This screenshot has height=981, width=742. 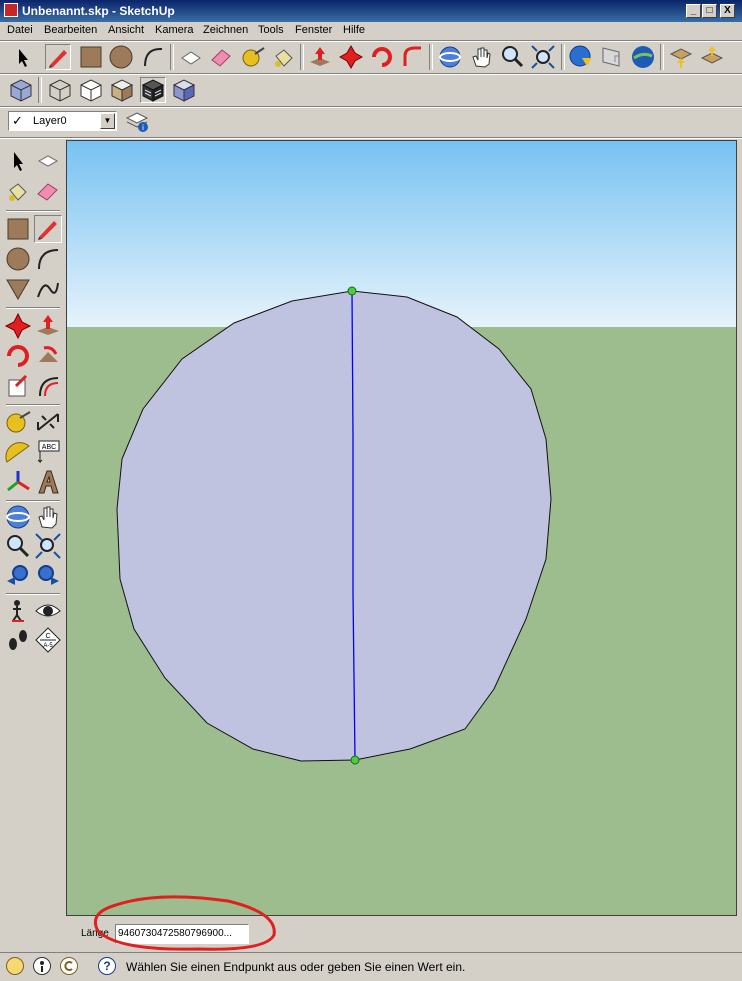 What do you see at coordinates (727, 11) in the screenshot?
I see `close-button: X` at bounding box center [727, 11].